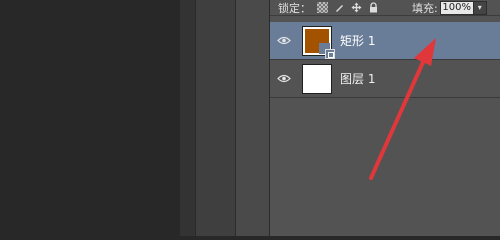 This screenshot has height=240, width=500. I want to click on vector-mask-icon, so click(330, 53).